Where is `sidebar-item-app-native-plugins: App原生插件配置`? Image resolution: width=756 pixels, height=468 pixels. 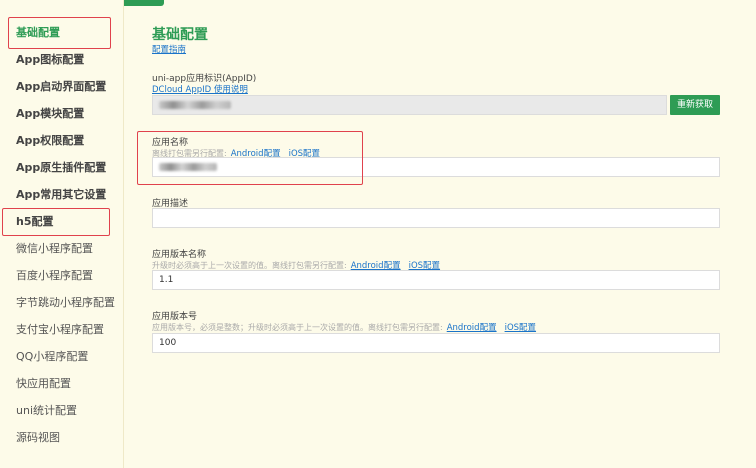
sidebar-item-app-native-plugins: App原生插件配置 is located at coordinates (61, 167).